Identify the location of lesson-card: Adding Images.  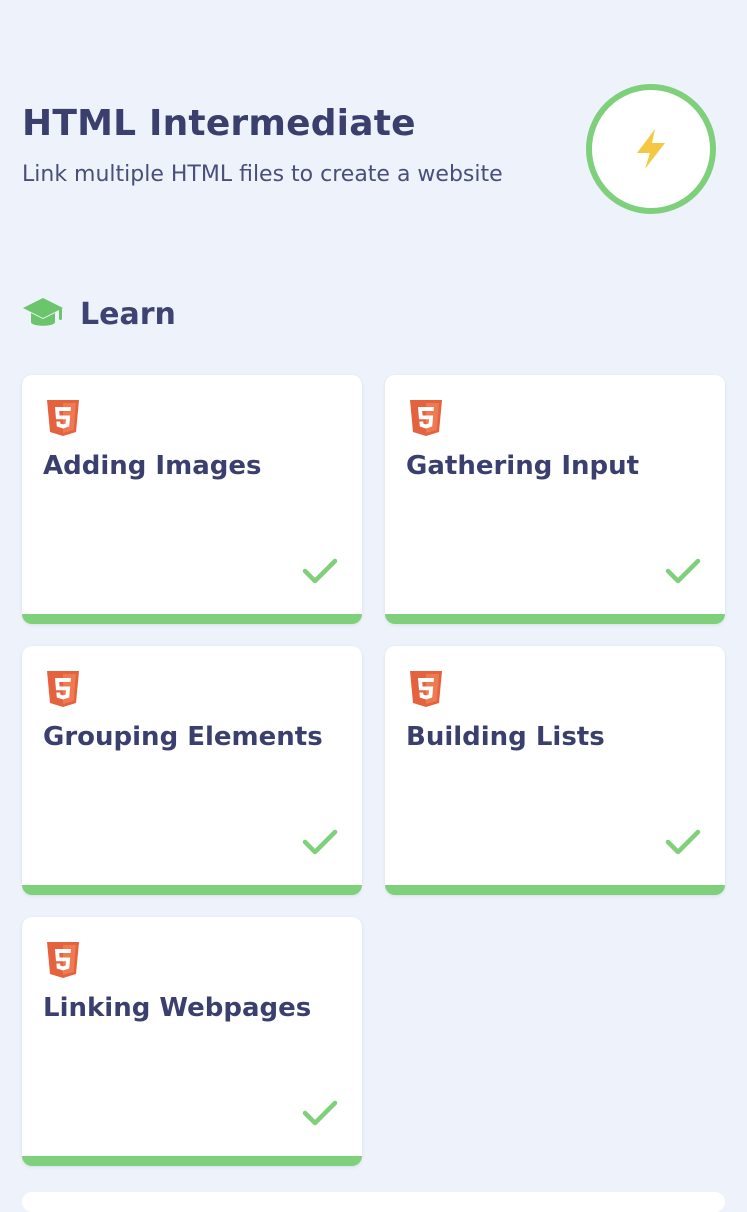
(192, 499).